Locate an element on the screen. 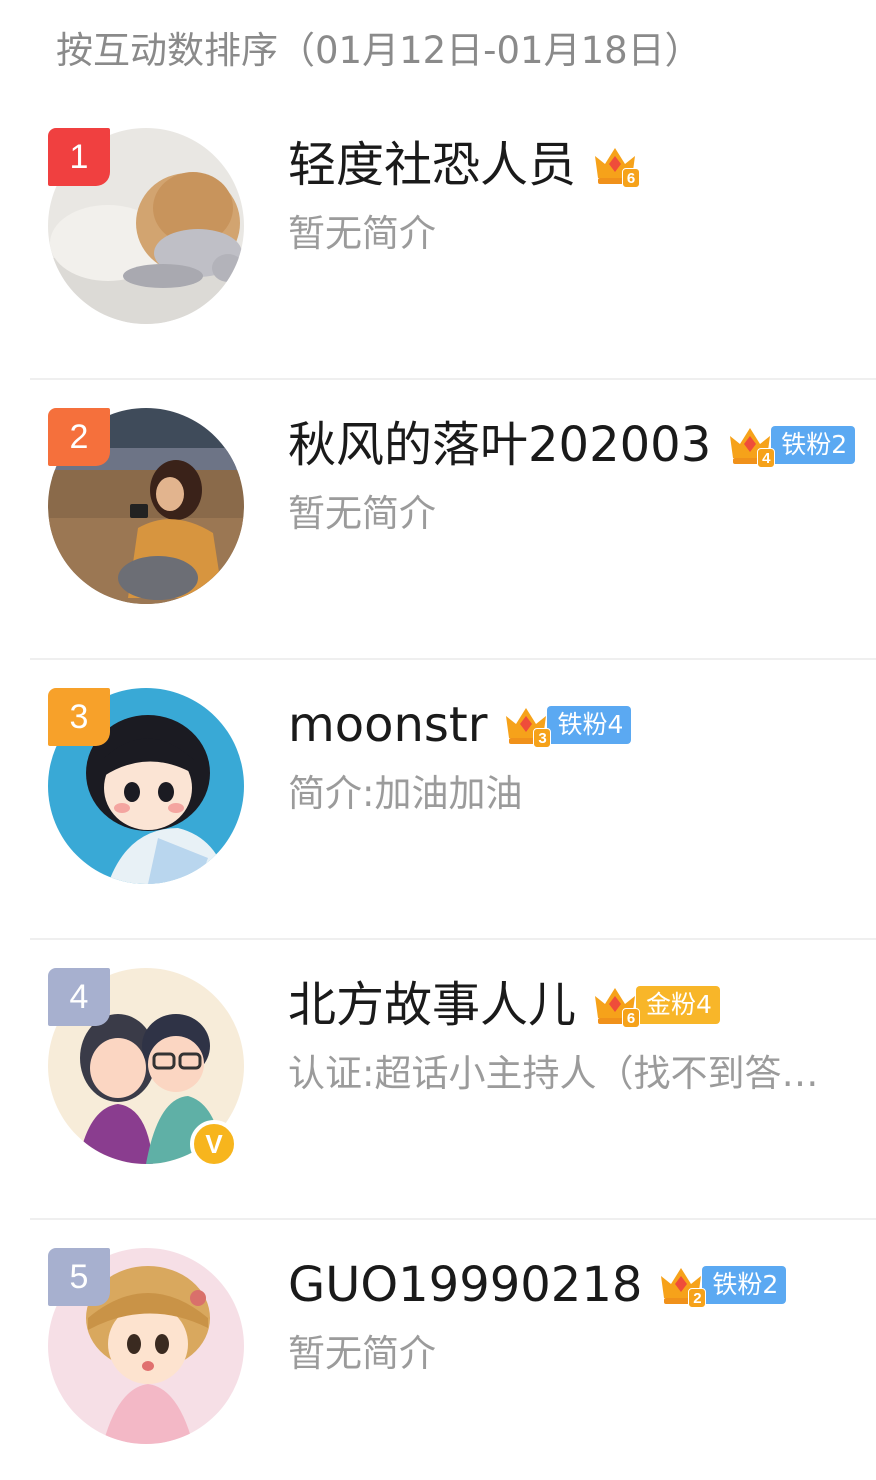  crown-level: 3 is located at coordinates (542, 738).